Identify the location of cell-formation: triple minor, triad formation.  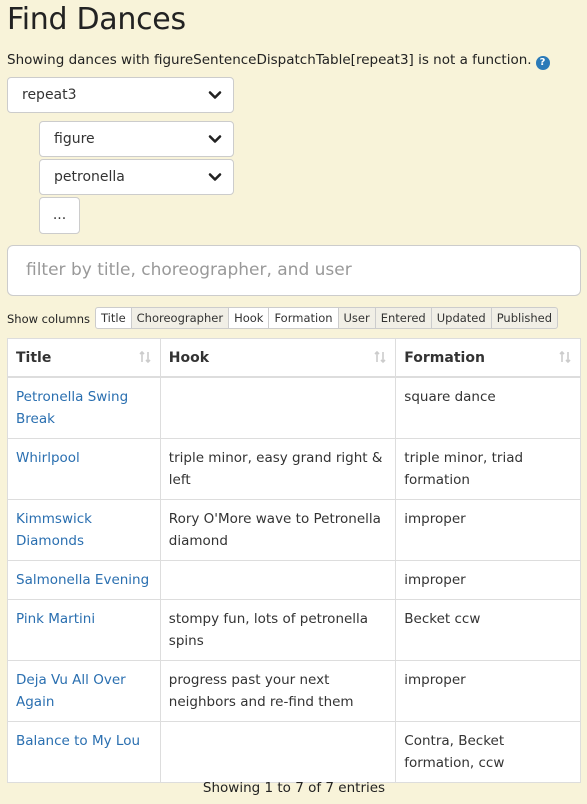
(488, 469).